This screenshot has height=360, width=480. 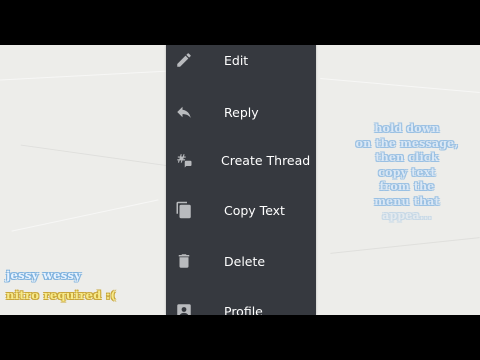 What do you see at coordinates (407, 186) in the screenshot?
I see `instruction-line: from the` at bounding box center [407, 186].